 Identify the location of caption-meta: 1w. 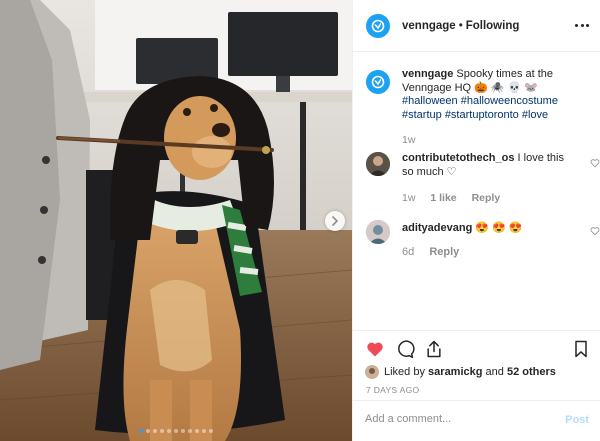
(414, 140).